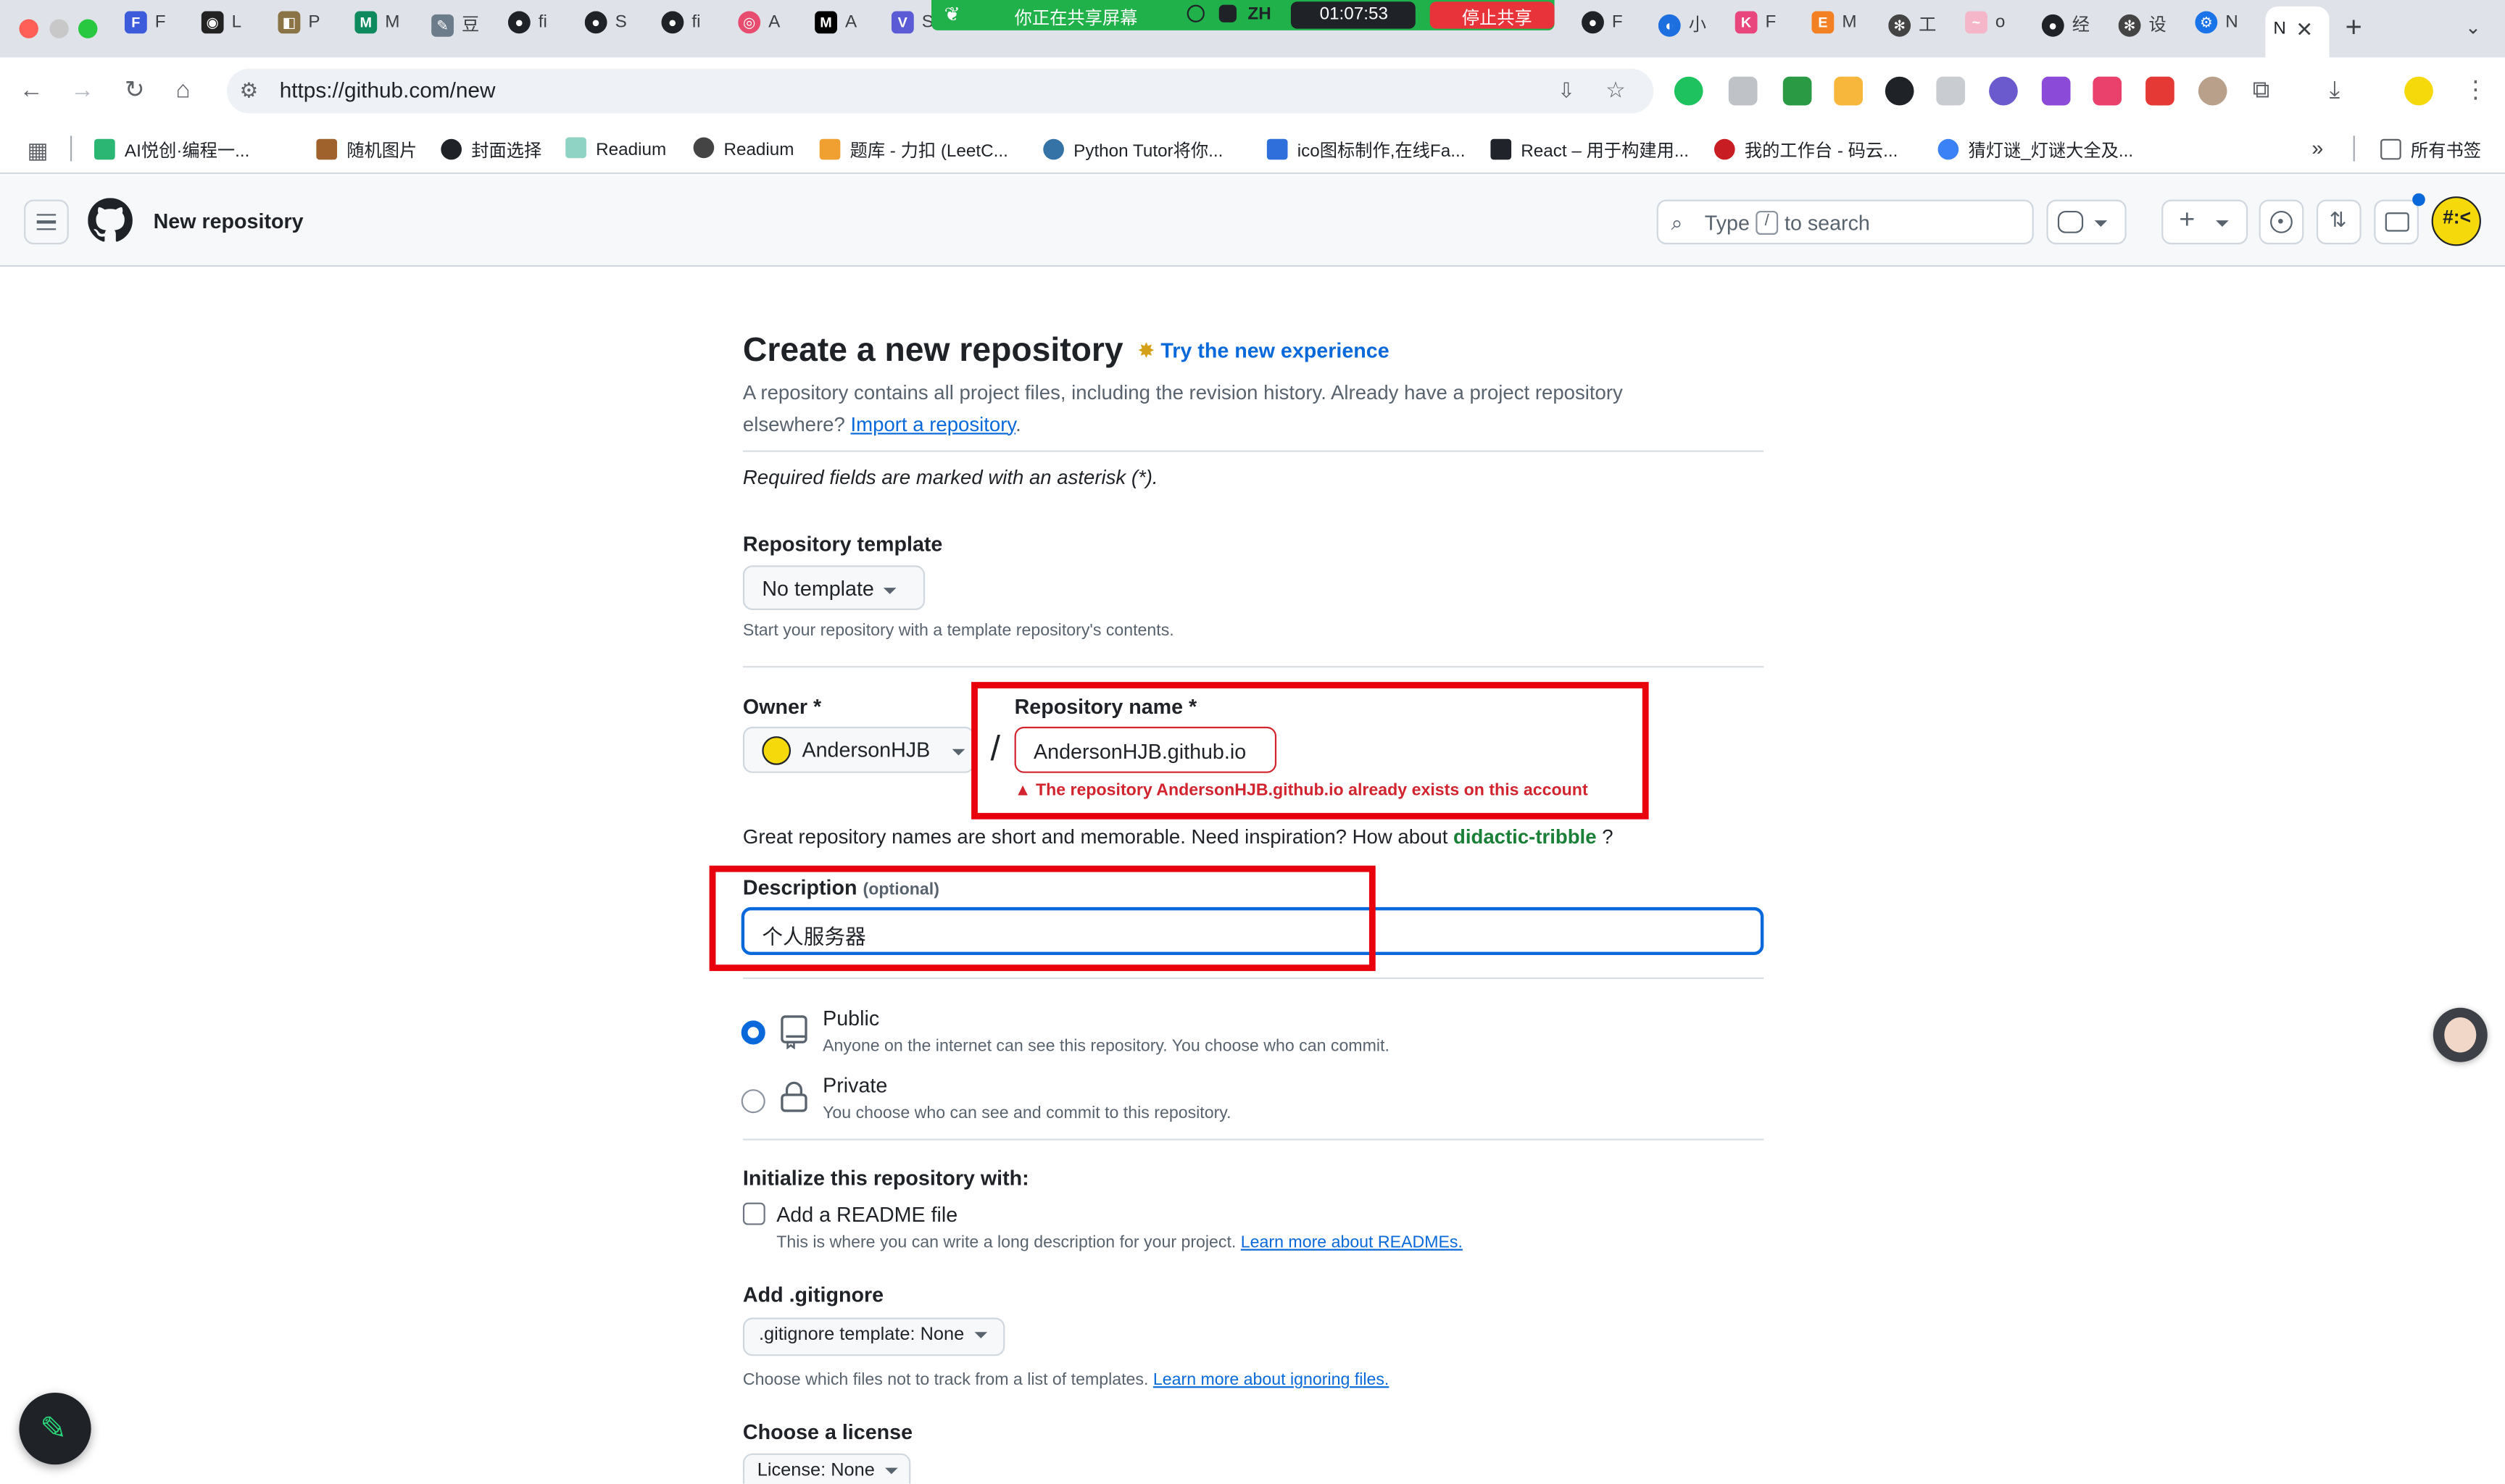 The image size is (2505, 1484). What do you see at coordinates (1566, 91) in the screenshot?
I see `install-app-icon: ⇩` at bounding box center [1566, 91].